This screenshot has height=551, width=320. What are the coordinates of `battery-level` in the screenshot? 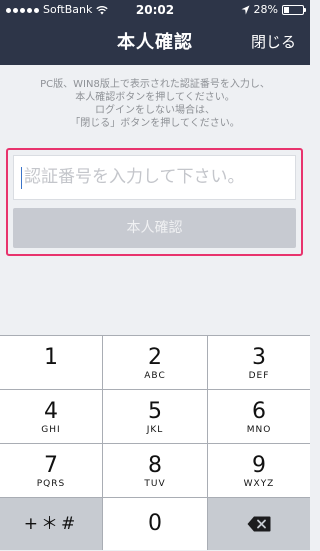 It's located at (286, 10).